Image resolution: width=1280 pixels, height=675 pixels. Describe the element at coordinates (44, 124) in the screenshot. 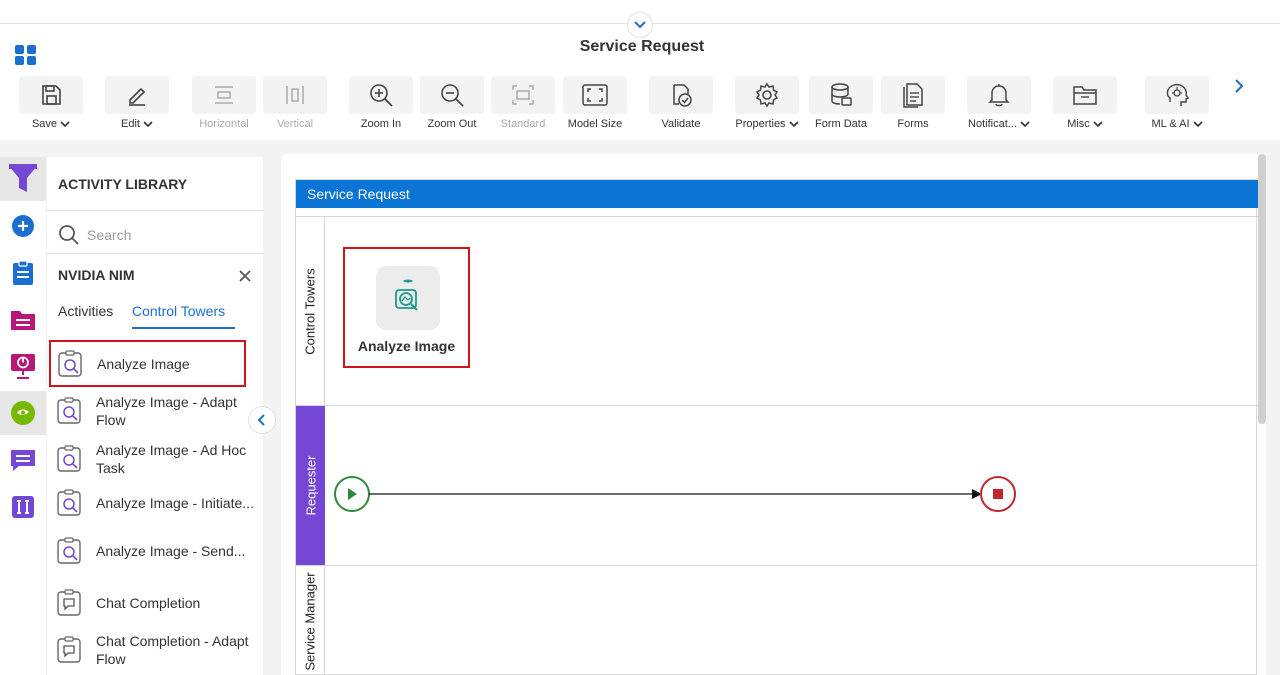

I see `save-label: Save` at that location.